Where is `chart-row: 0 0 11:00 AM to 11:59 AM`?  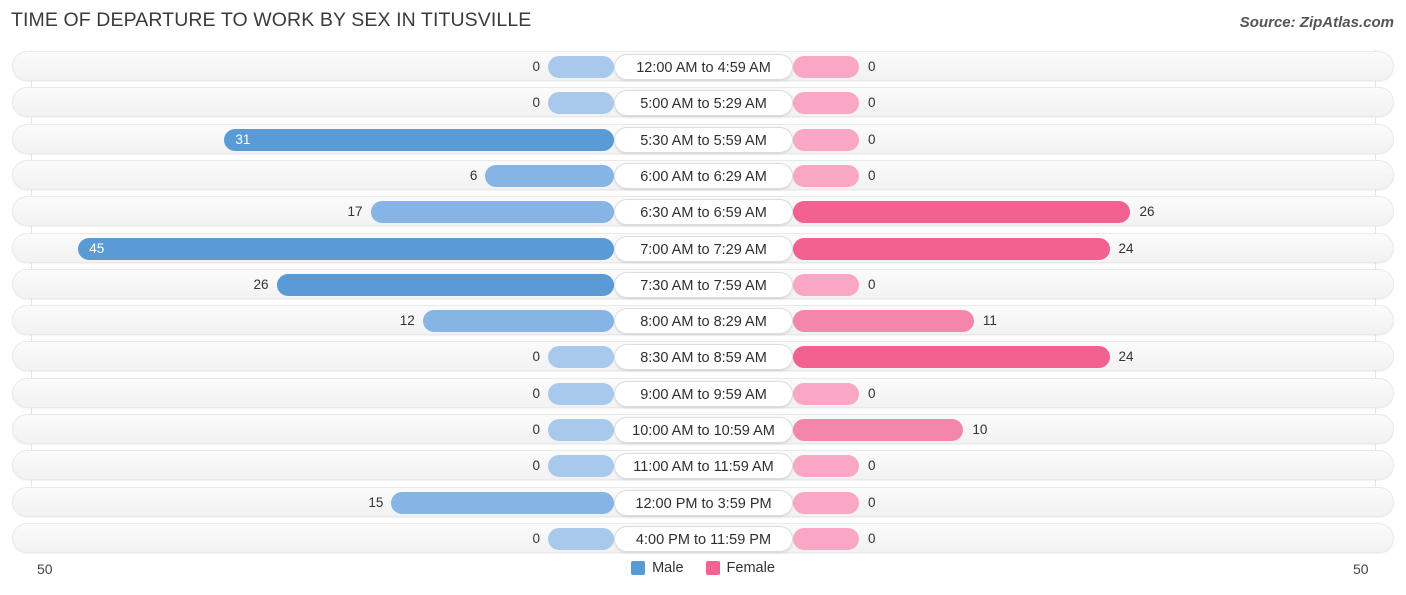 chart-row: 0 0 11:00 AM to 11:59 AM is located at coordinates (703, 465).